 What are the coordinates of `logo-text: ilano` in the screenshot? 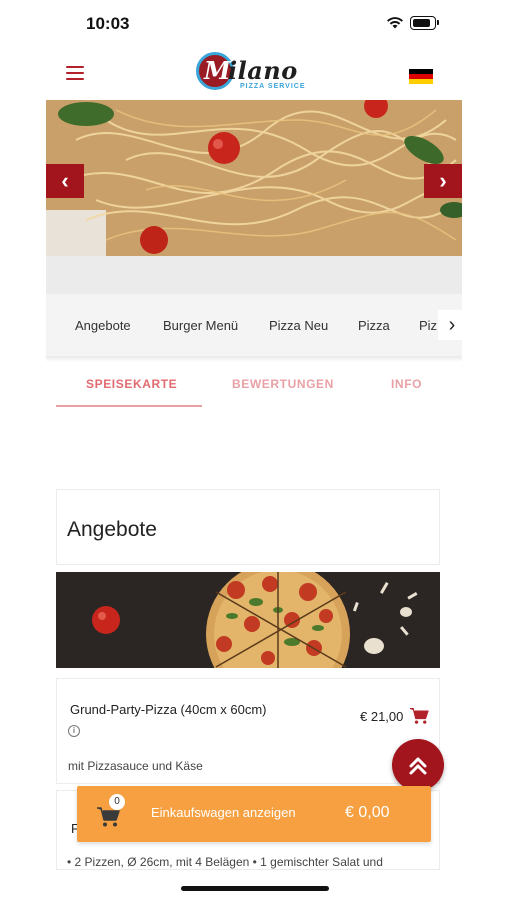 It's located at (263, 70).